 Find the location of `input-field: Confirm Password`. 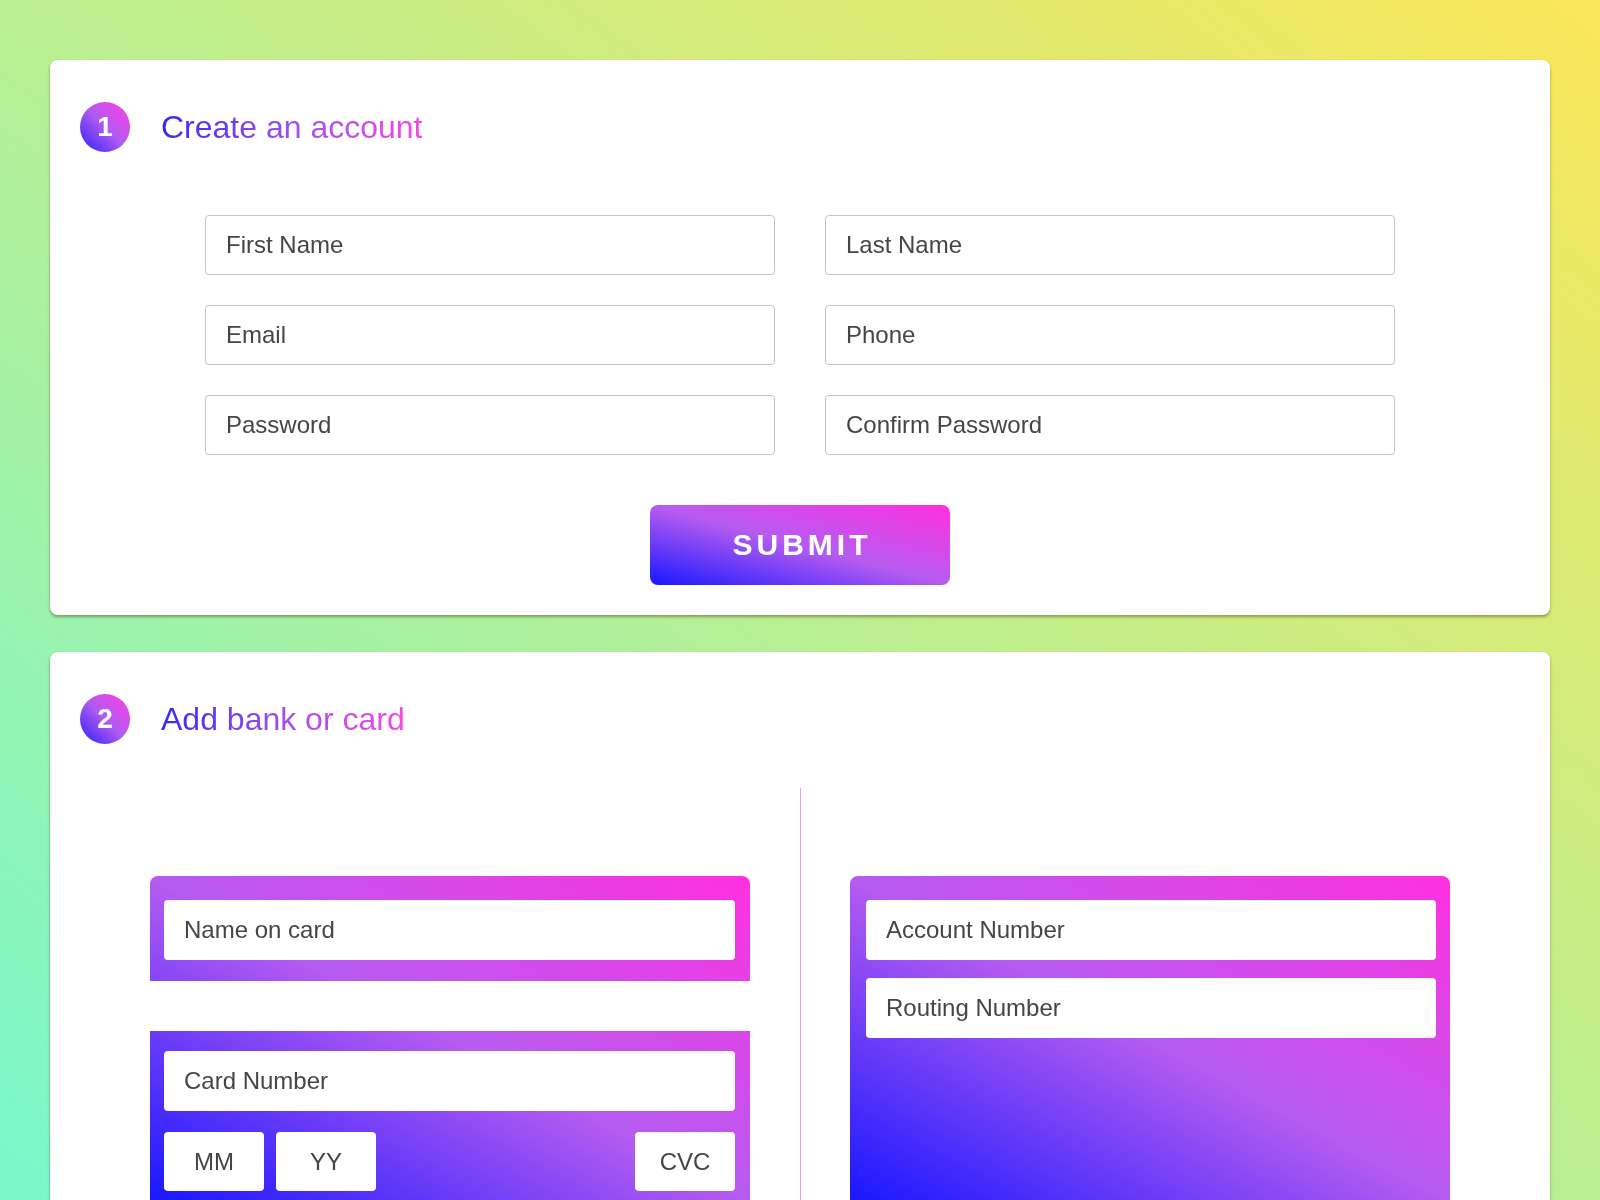

input-field: Confirm Password is located at coordinates (1110, 425).